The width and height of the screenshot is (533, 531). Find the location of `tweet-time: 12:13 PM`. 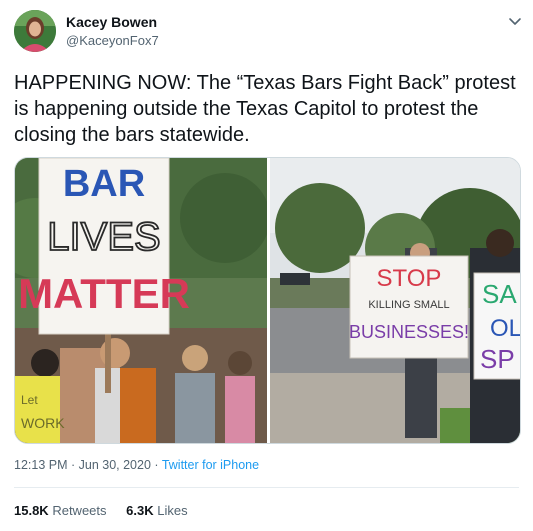

tweet-time: 12:13 PM is located at coordinates (41, 465).